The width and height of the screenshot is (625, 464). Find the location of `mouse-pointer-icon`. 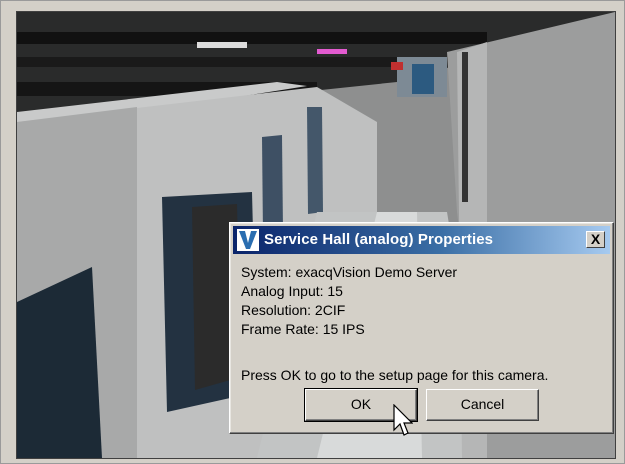

mouse-pointer-icon is located at coordinates (403, 420).